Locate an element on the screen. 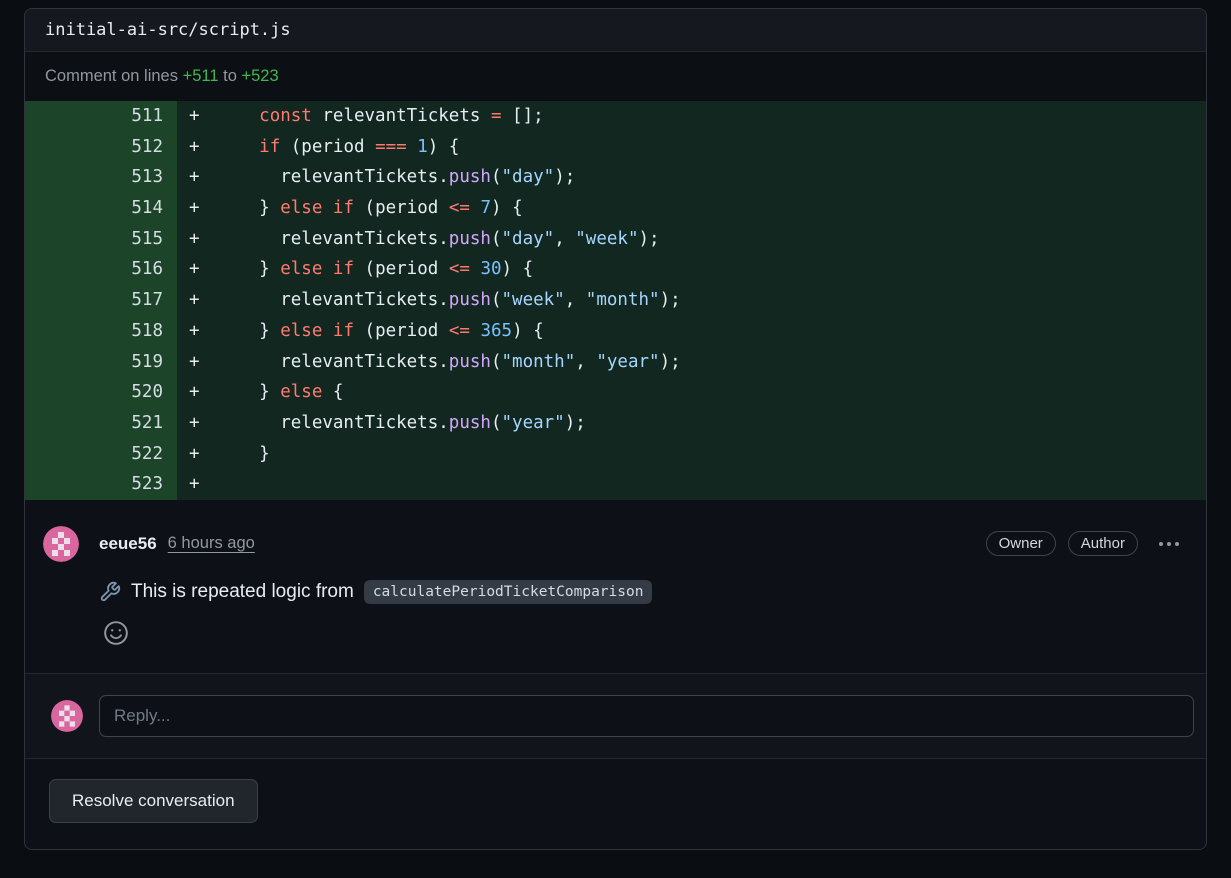 The width and height of the screenshot is (1231, 878). wrench-icon is located at coordinates (110, 592).